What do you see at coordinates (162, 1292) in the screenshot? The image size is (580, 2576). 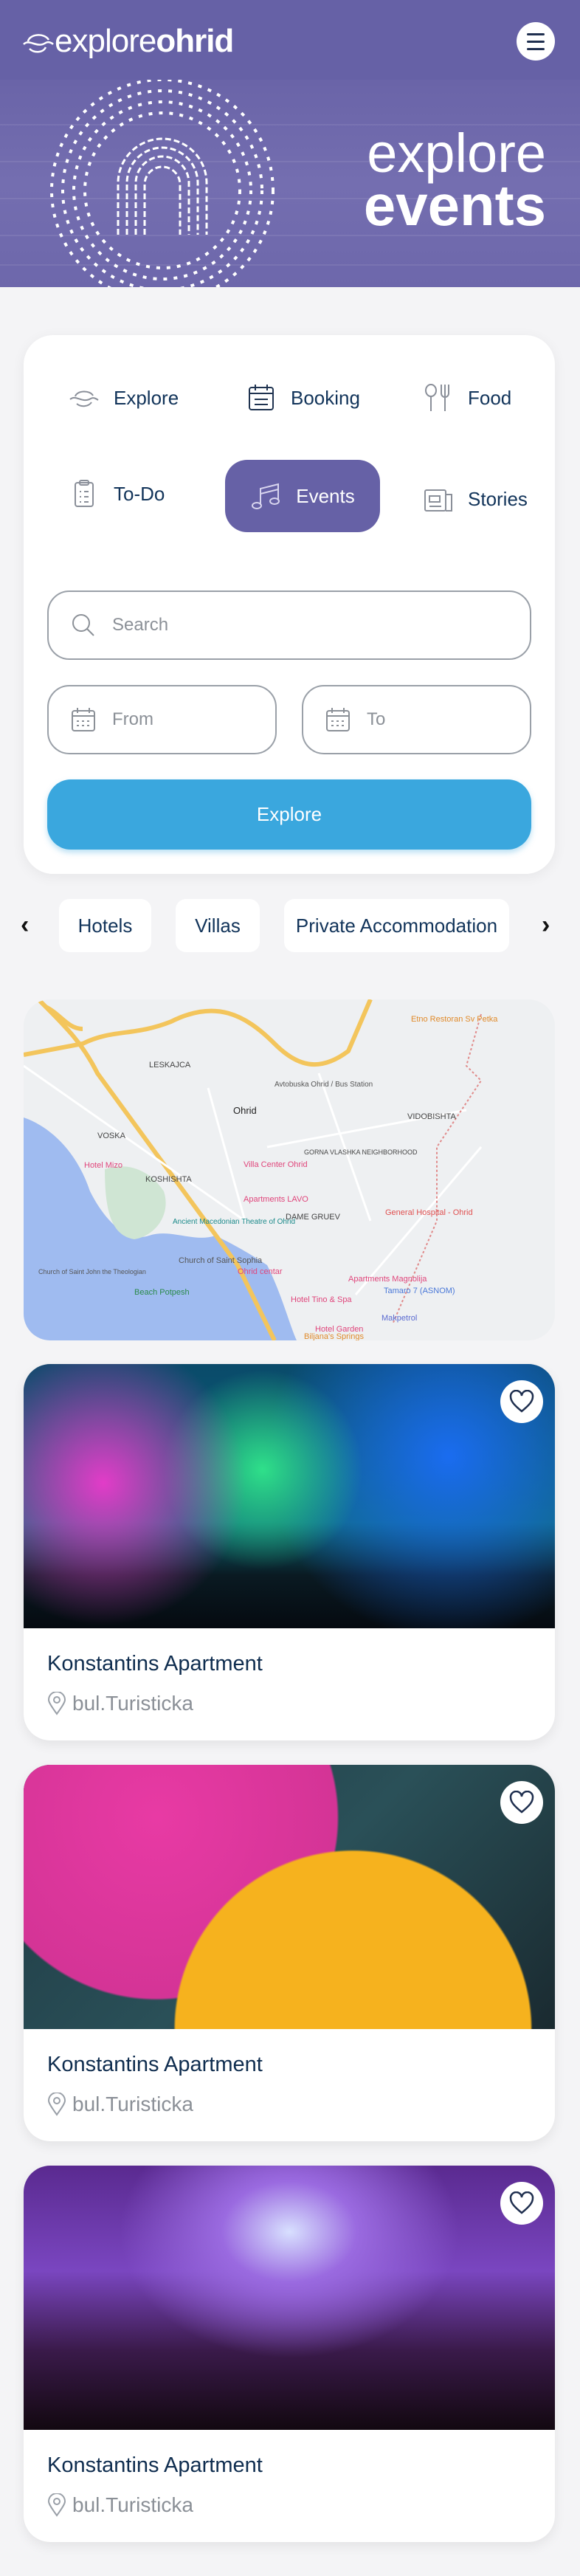 I see `map-label: Beach Potpesh` at bounding box center [162, 1292].